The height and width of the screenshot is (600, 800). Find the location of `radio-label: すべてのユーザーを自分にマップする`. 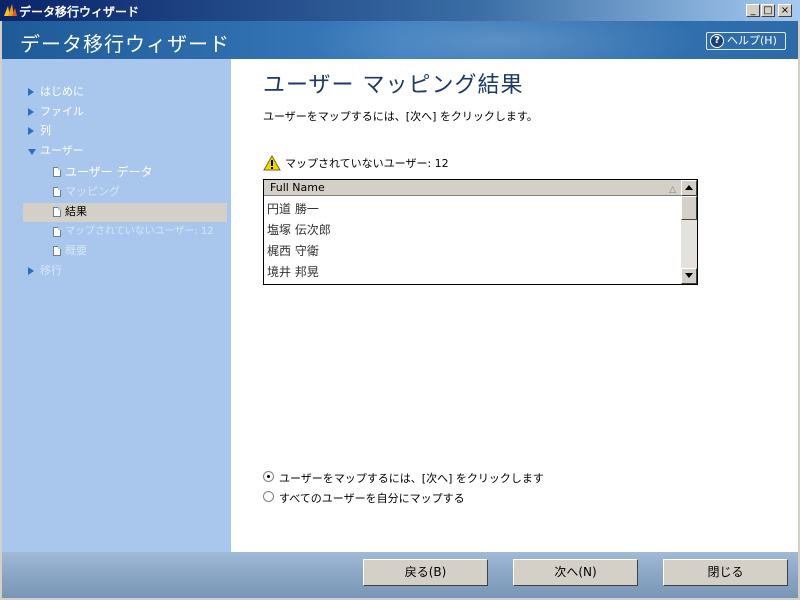

radio-label: すべてのユーザーを自分にマップする is located at coordinates (372, 498).